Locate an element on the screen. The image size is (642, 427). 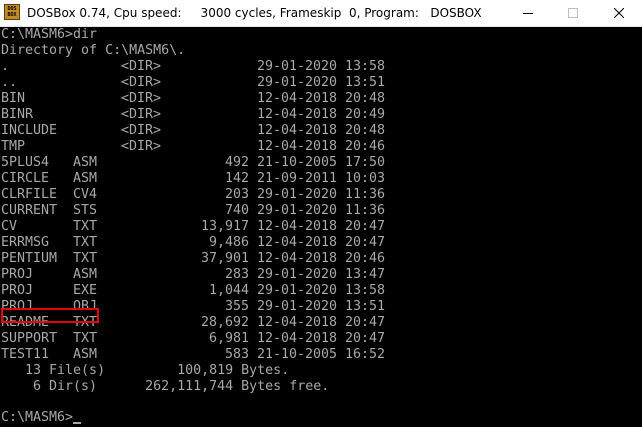
file-name: TMP is located at coordinates (13, 146).